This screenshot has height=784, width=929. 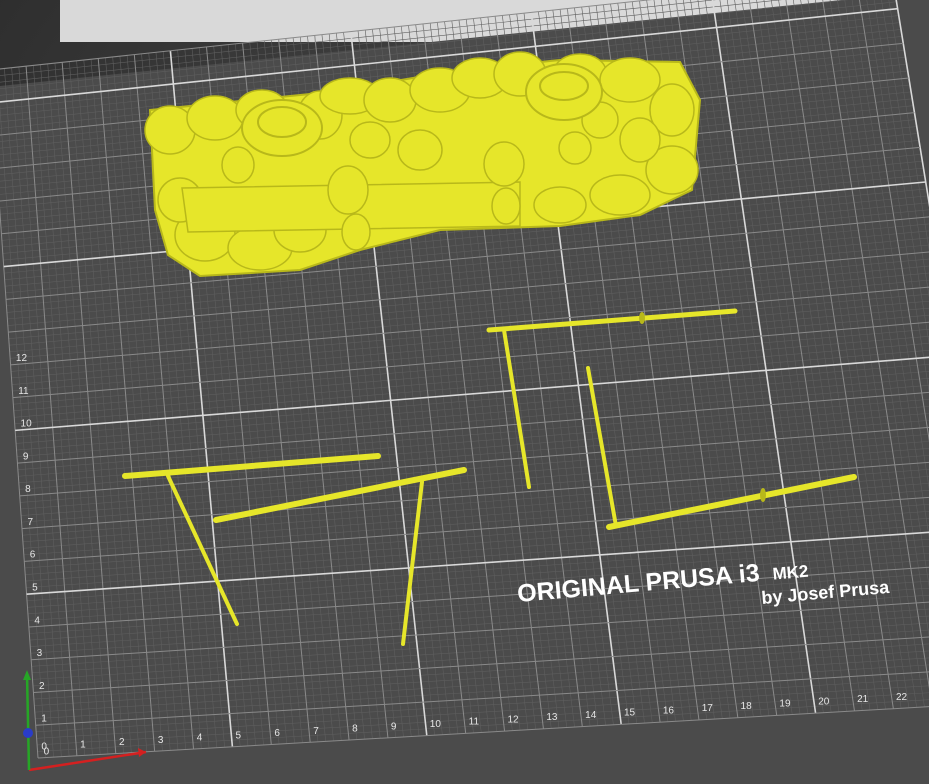 I want to click on x-tick-label: 6, so click(x=277, y=733).